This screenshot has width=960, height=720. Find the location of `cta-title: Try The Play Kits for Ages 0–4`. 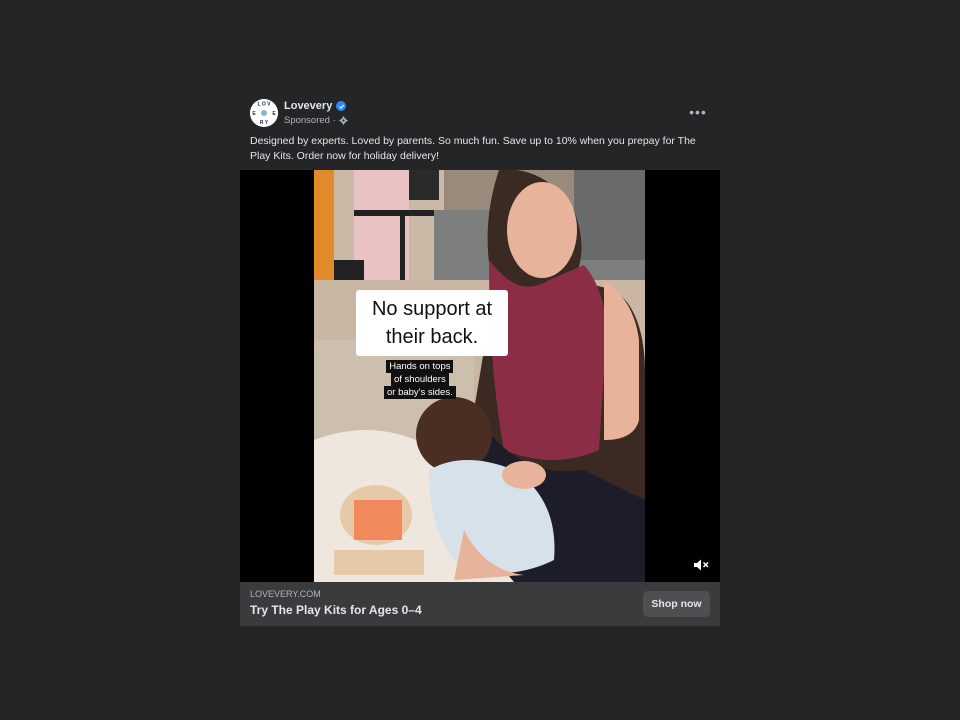

cta-title: Try The Play Kits for Ages 0–4 is located at coordinates (336, 610).